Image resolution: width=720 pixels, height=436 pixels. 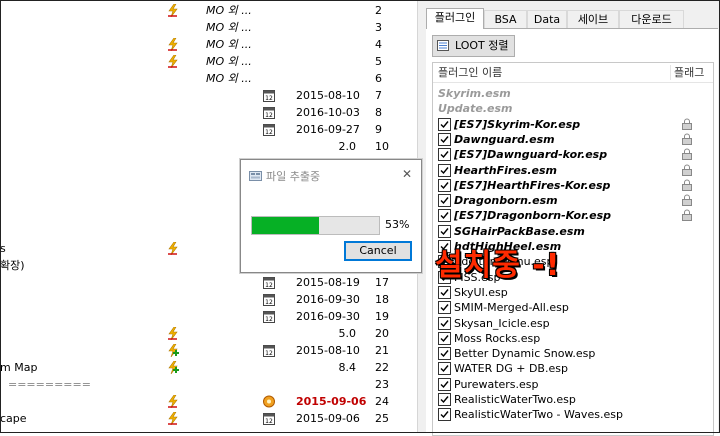 I want to click on mod-row: 2015-09-06 24, so click(x=208, y=401).